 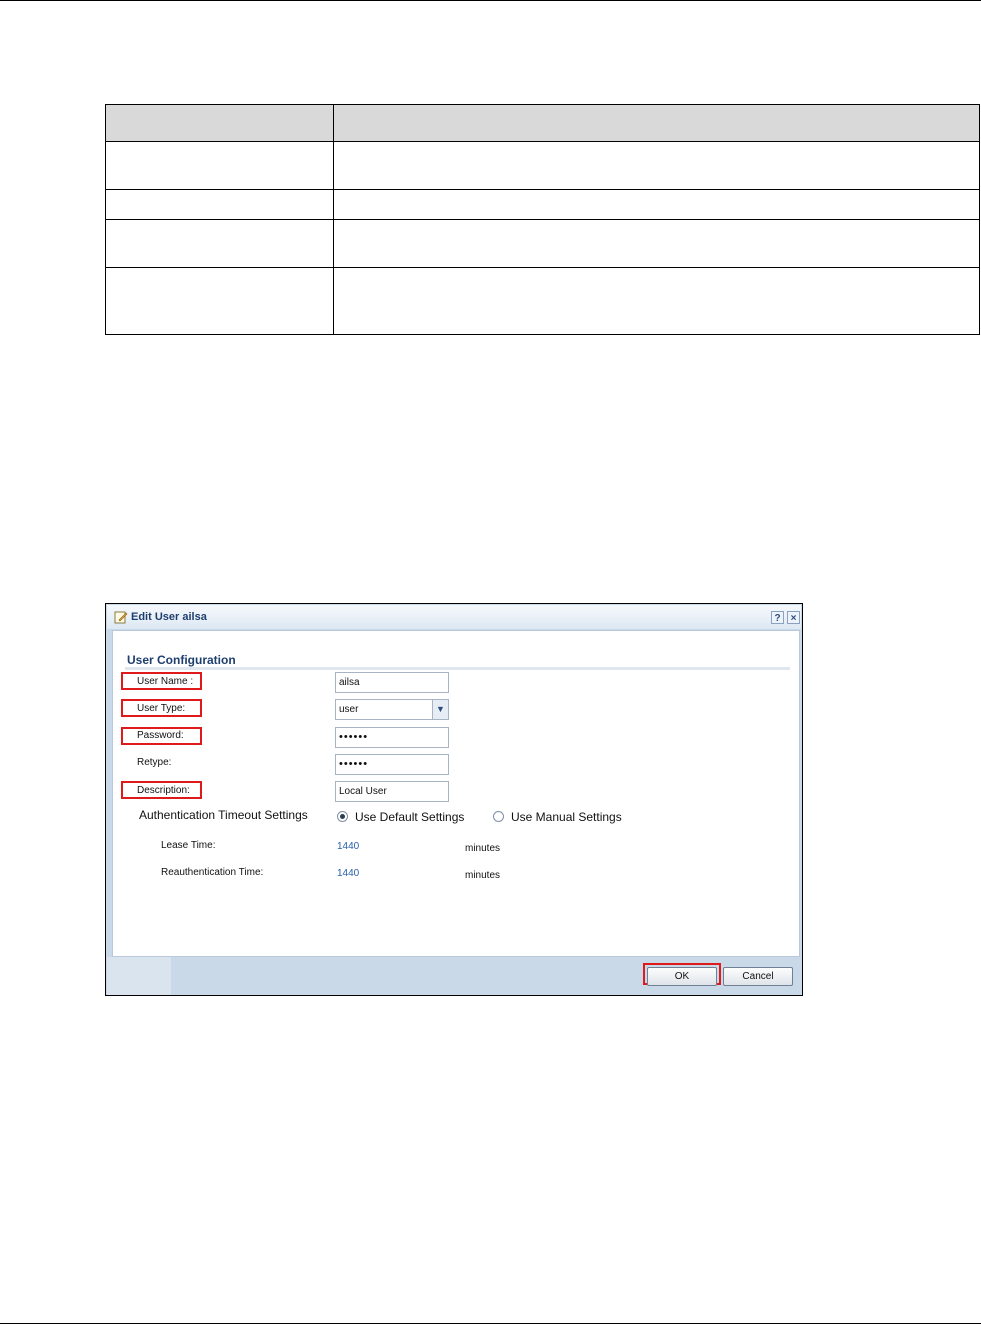 What do you see at coordinates (342, 816) in the screenshot?
I see `use-default-settings-radio` at bounding box center [342, 816].